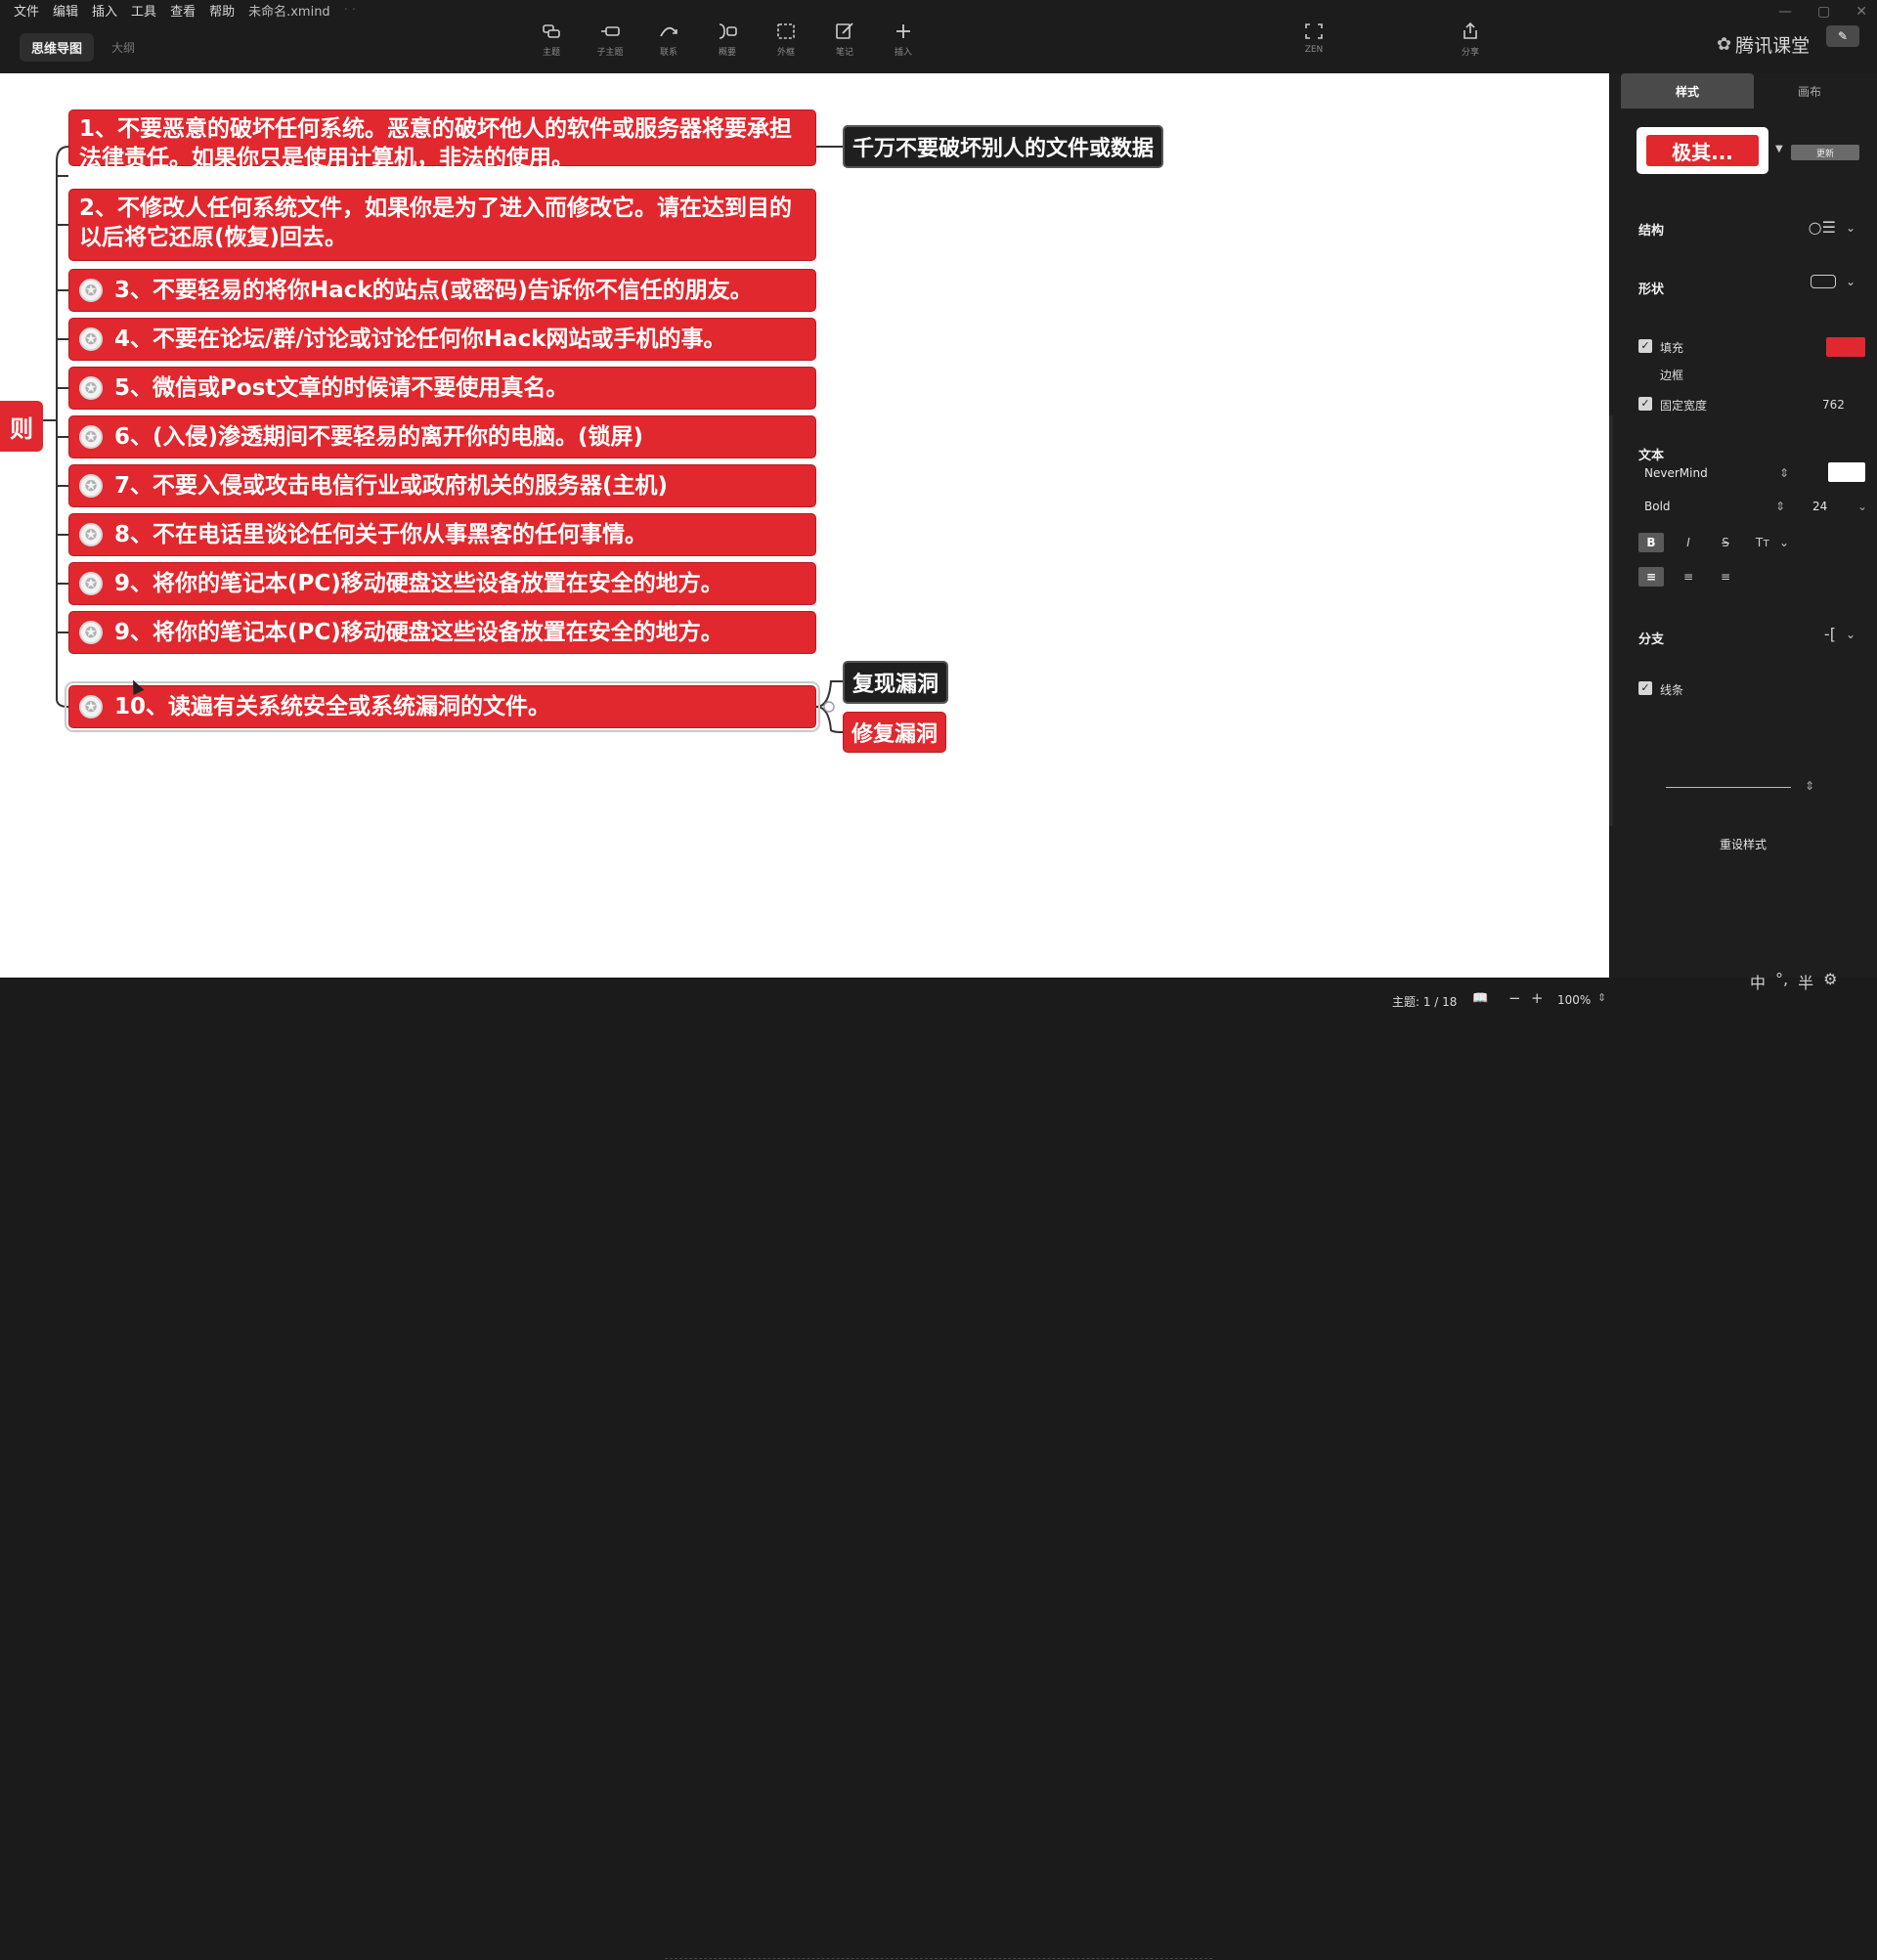 Image resolution: width=1877 pixels, height=1960 pixels. Describe the element at coordinates (1651, 577) in the screenshot. I see `align-left-icon: ≡` at that location.